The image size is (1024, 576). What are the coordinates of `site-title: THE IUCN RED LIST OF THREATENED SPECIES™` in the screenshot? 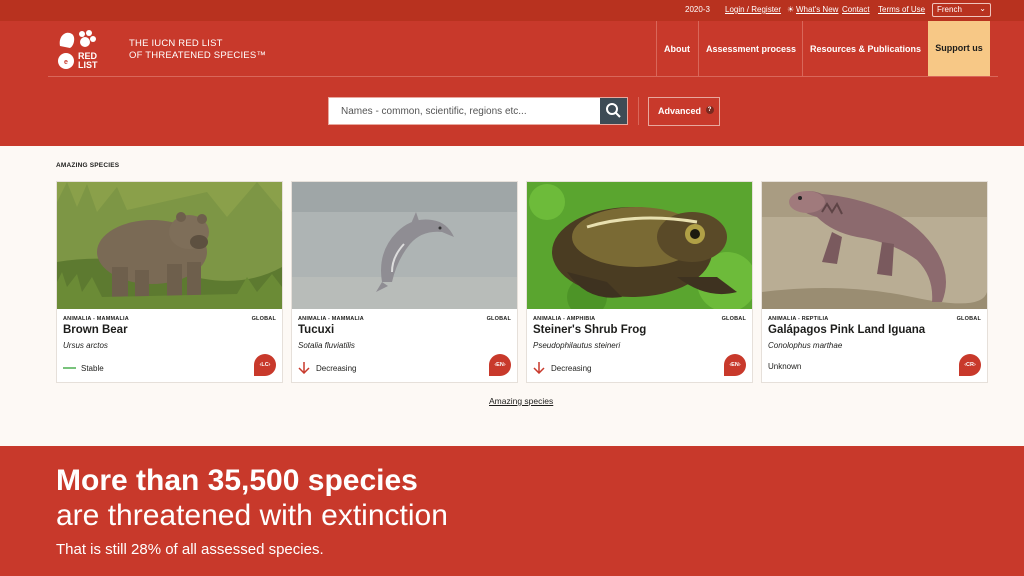 It's located at (197, 50).